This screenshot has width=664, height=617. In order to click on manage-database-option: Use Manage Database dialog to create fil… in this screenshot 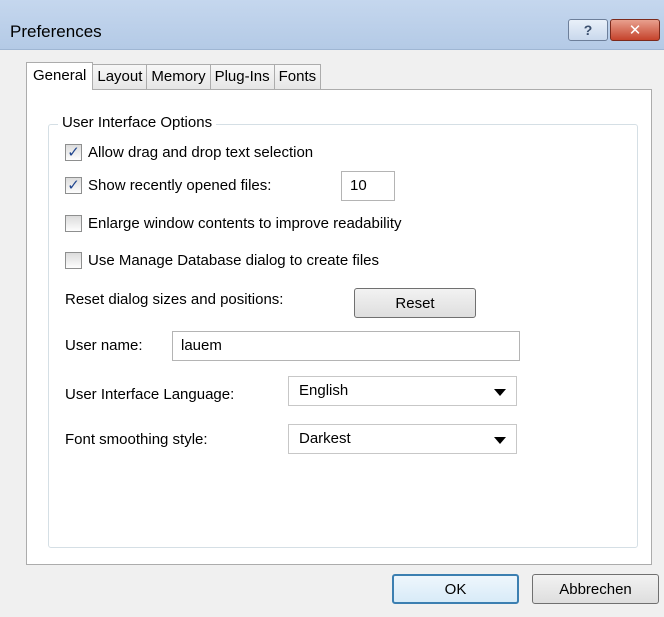, I will do `click(222, 260)`.